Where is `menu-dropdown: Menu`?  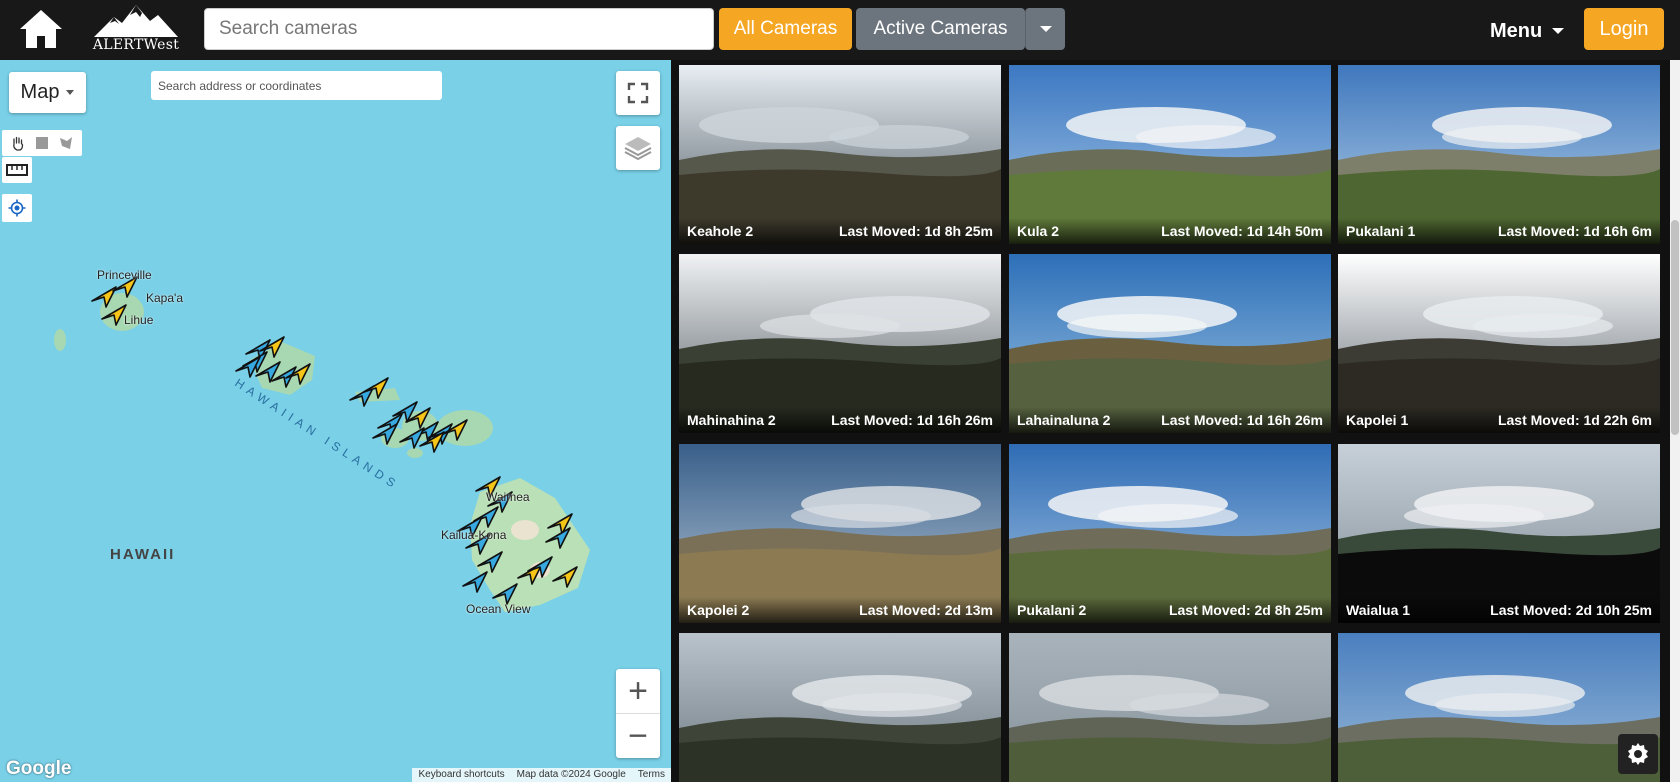 menu-dropdown: Menu is located at coordinates (1527, 31).